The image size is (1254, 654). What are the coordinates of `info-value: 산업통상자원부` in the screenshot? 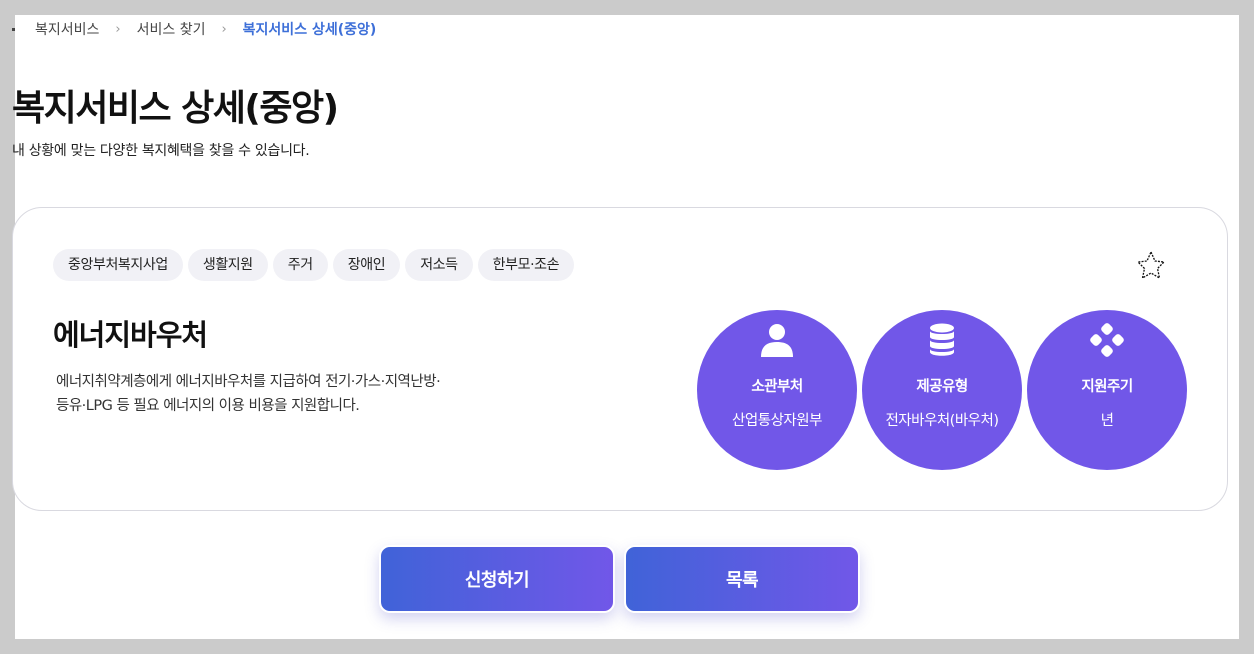 It's located at (777, 421).